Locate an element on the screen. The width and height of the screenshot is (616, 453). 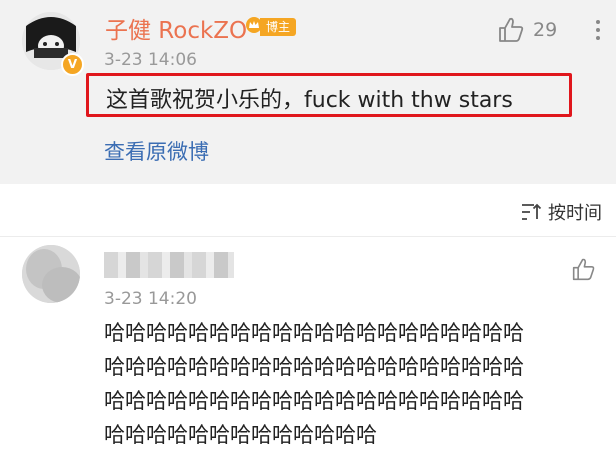
sort-label: 按时间 is located at coordinates (575, 213).